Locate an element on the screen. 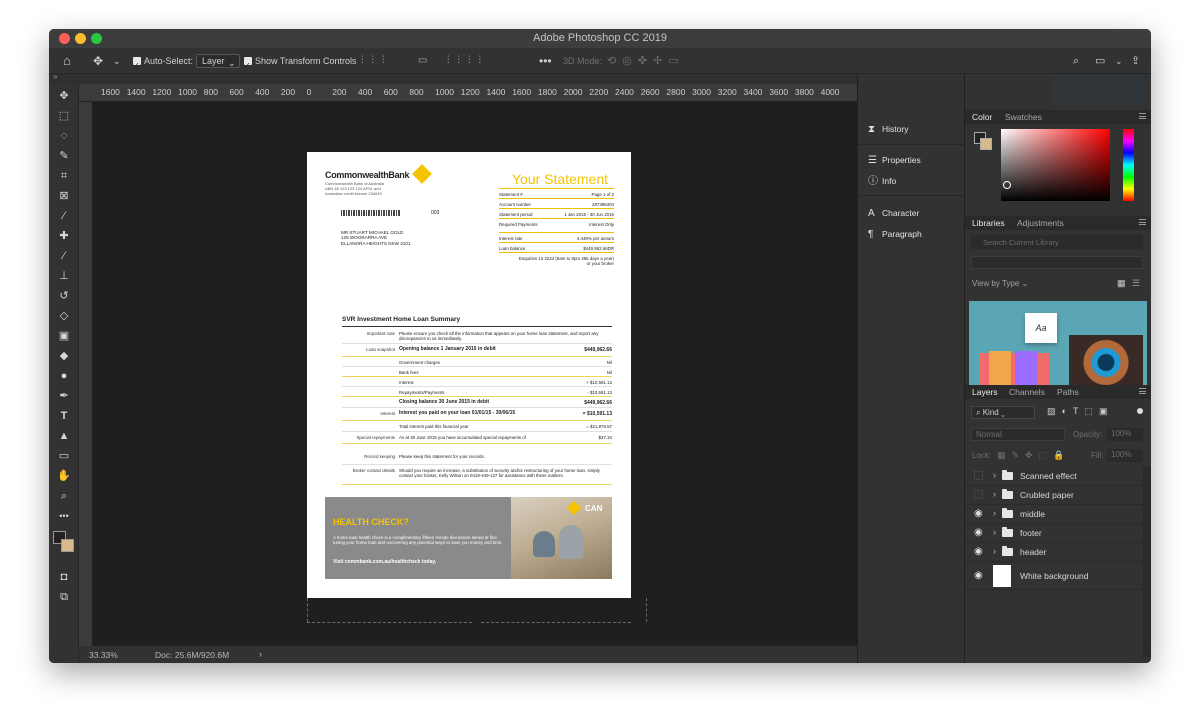 The width and height of the screenshot is (1200, 720). search-icon: ⌕ is located at coordinates (1076, 61).